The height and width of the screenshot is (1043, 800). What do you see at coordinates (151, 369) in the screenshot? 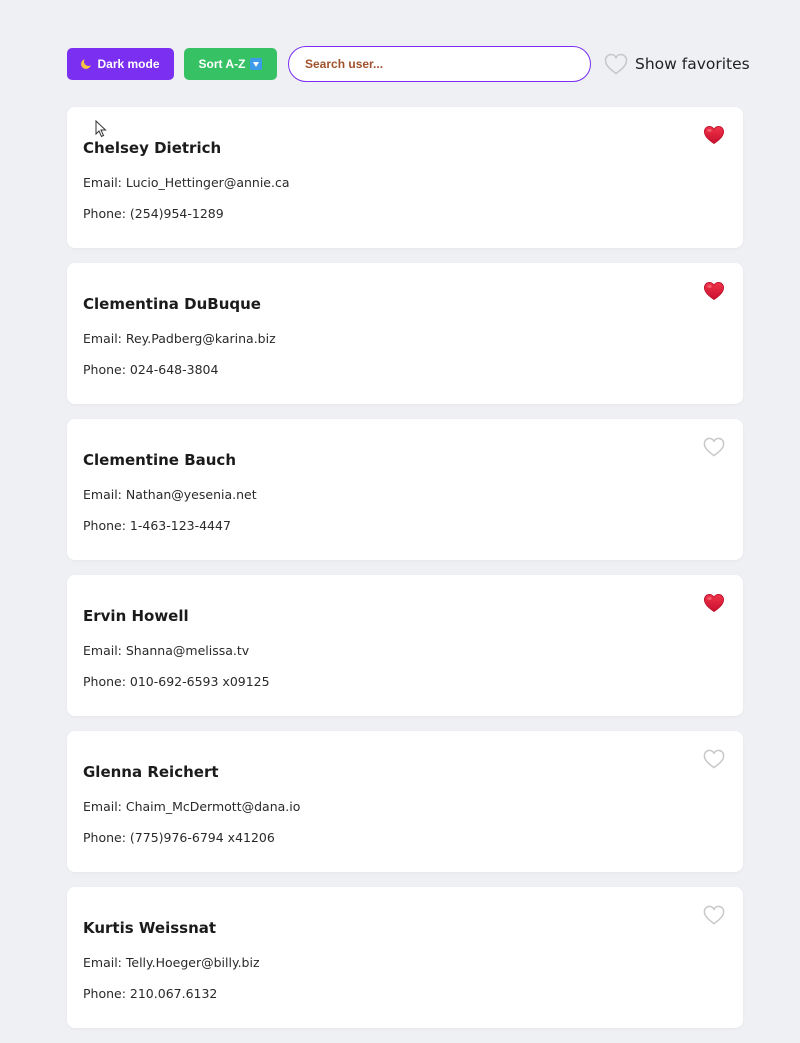
I see `user-phone: Phone: 024-648-3804` at bounding box center [151, 369].